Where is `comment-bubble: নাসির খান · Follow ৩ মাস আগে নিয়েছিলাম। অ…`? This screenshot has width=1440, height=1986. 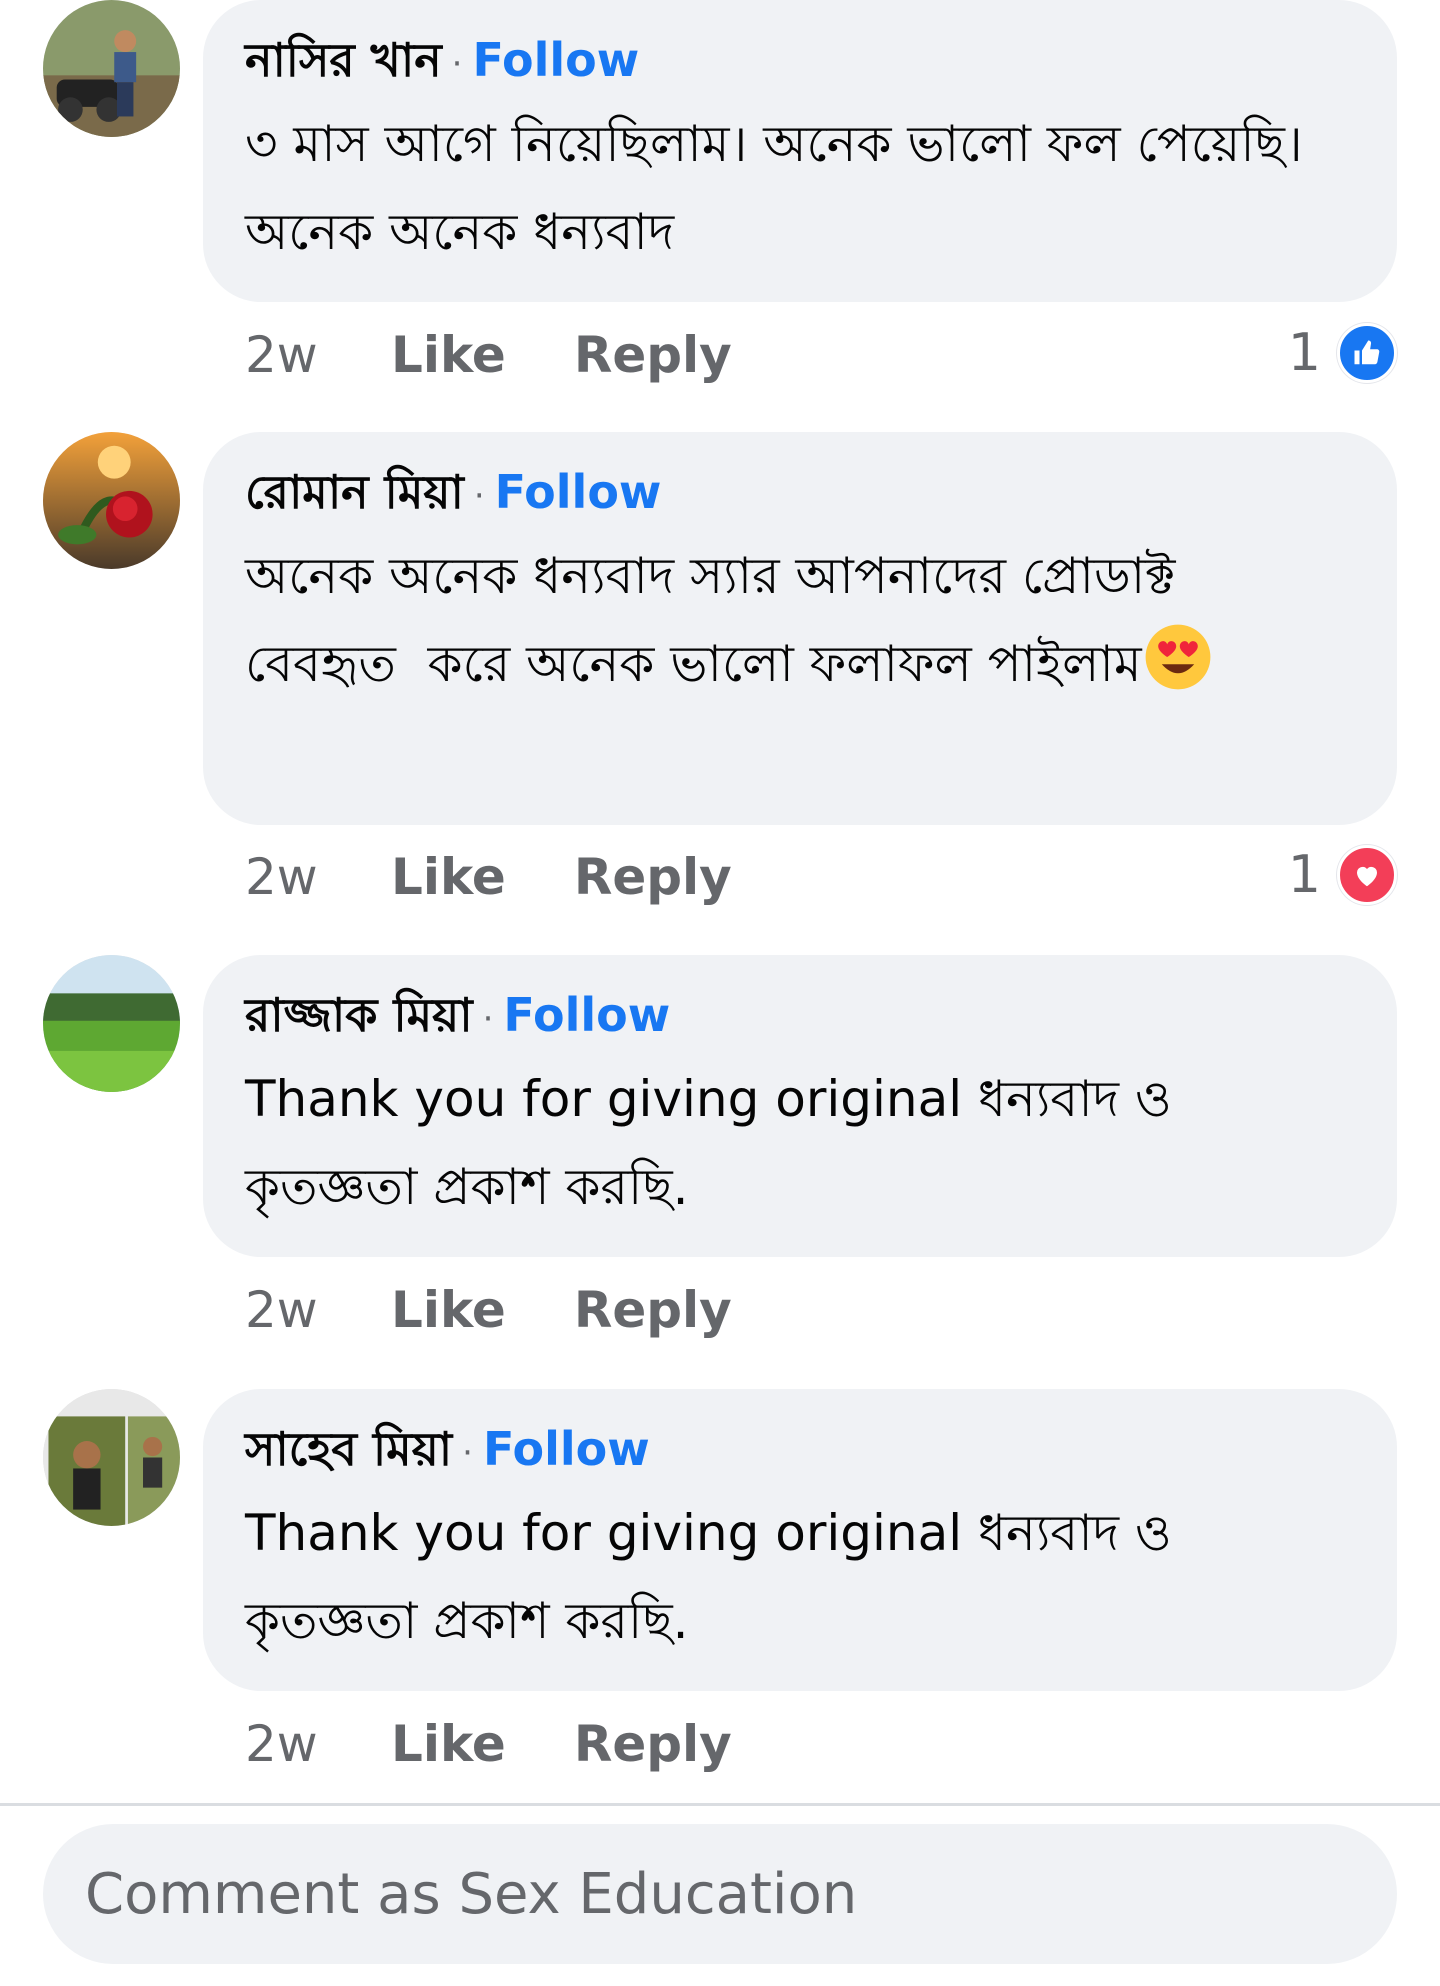
comment-bubble: নাসির খান · Follow ৩ মাস আগে নিয়েছিলাম। অ… is located at coordinates (800, 151).